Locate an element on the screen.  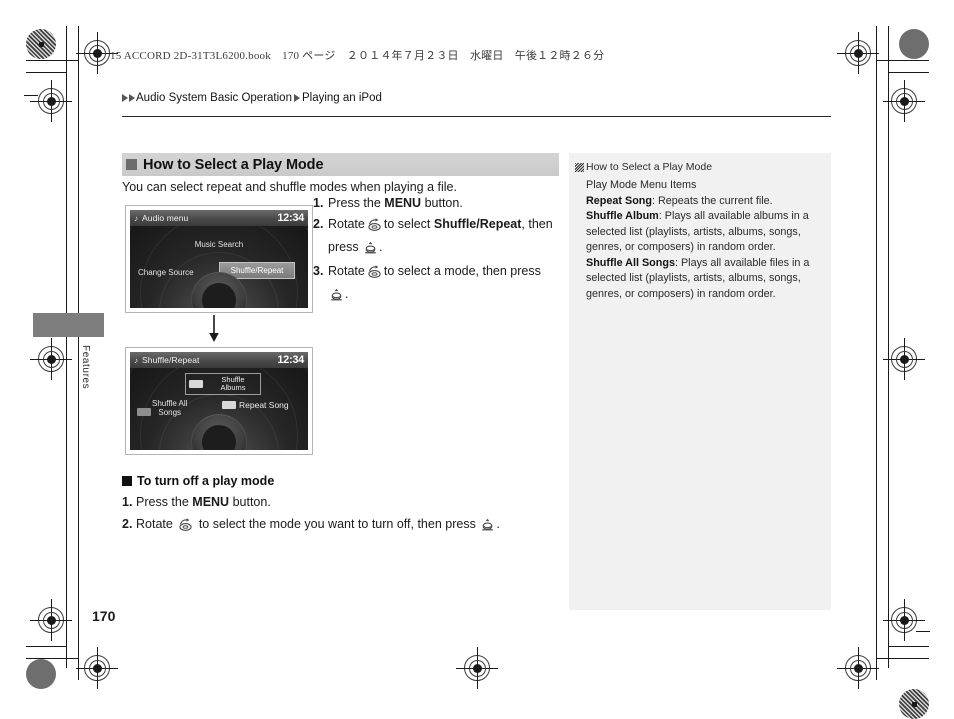
registration-target-bottom-center is located at coordinates (477, 668).